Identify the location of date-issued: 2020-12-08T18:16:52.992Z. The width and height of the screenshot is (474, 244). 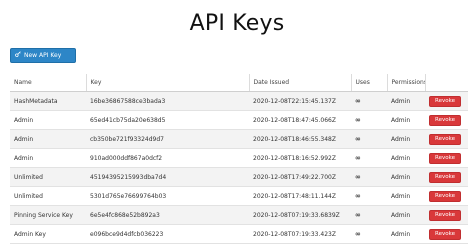
(300, 158).